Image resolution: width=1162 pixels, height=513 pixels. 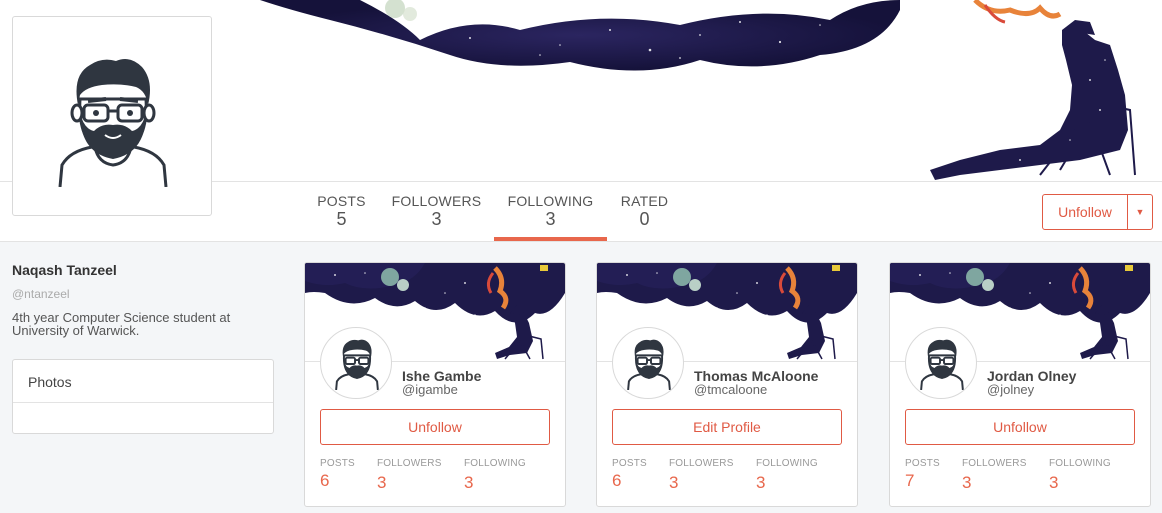 I want to click on profile-avatar, so click(x=112, y=116).